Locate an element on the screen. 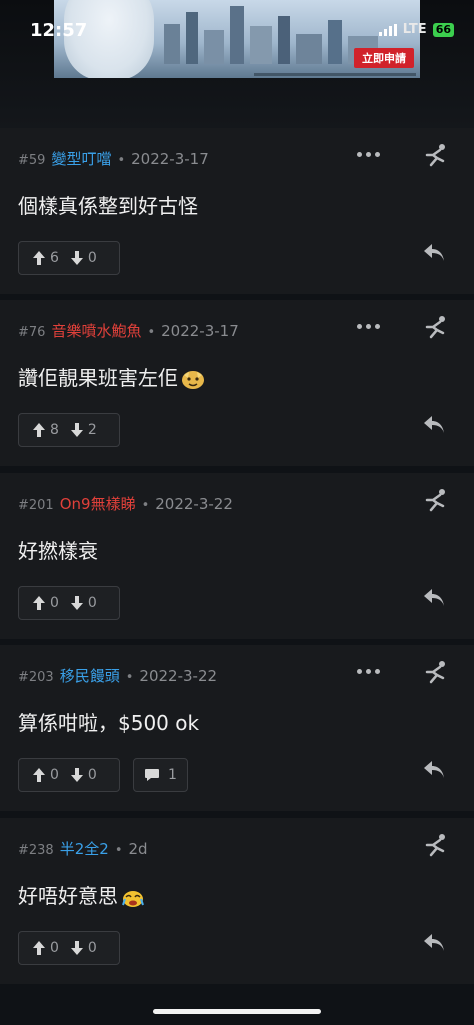  post-username: 音樂噴水鮑魚 is located at coordinates (96, 330).